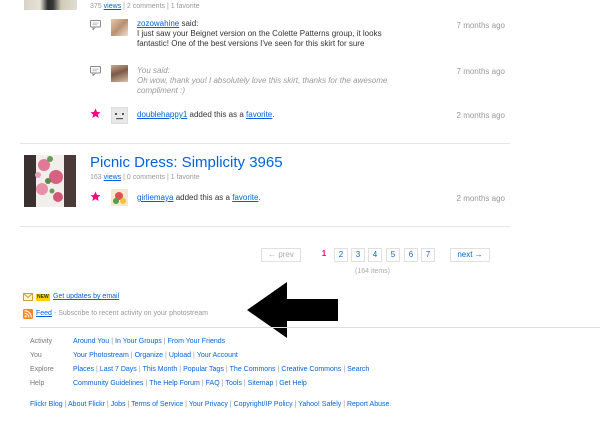 The width and height of the screenshot is (600, 427). I want to click on footer-link: Your Privacy, so click(208, 404).